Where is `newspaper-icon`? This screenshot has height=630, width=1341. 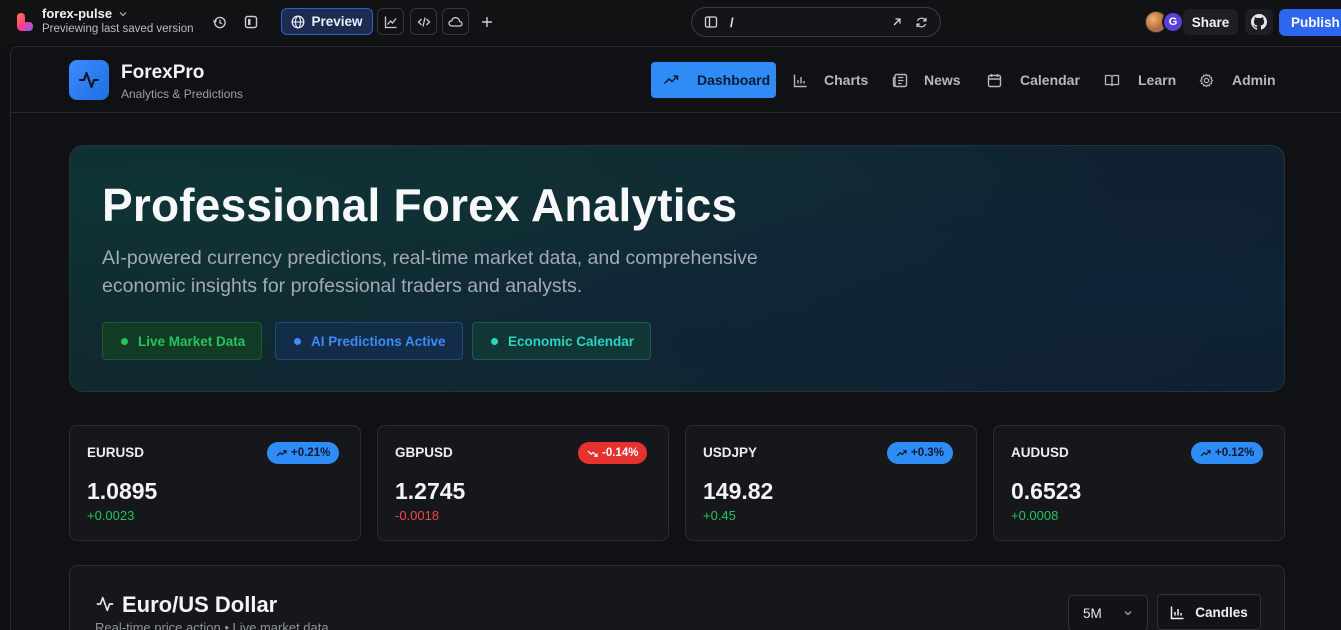 newspaper-icon is located at coordinates (900, 80).